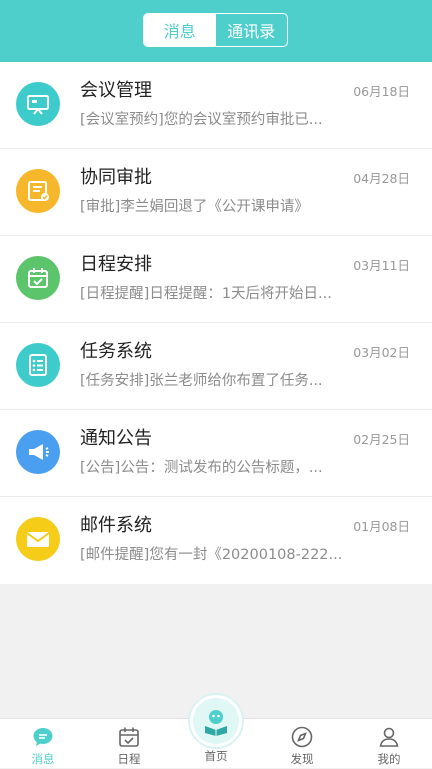 The height and width of the screenshot is (769, 432). I want to click on home-logo-icon, so click(216, 721).